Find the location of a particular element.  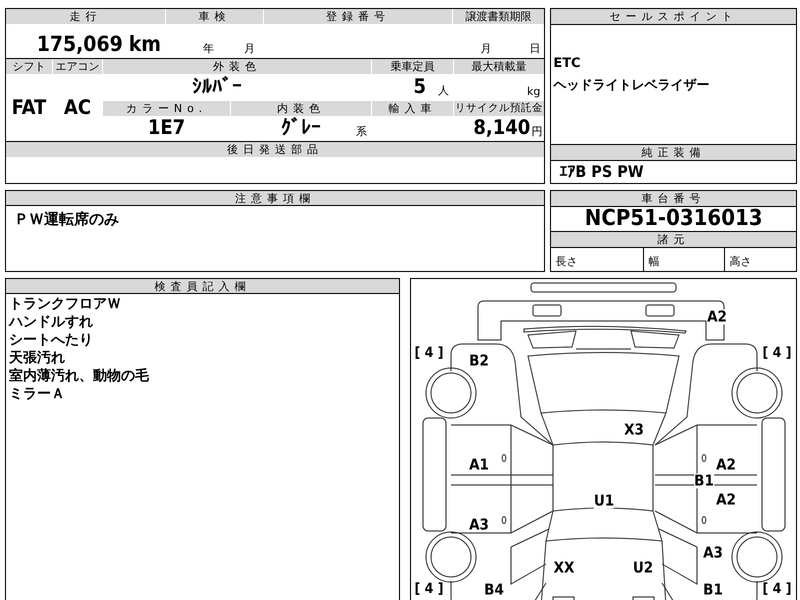

mileage-value: 175,069 is located at coordinates (79, 44).